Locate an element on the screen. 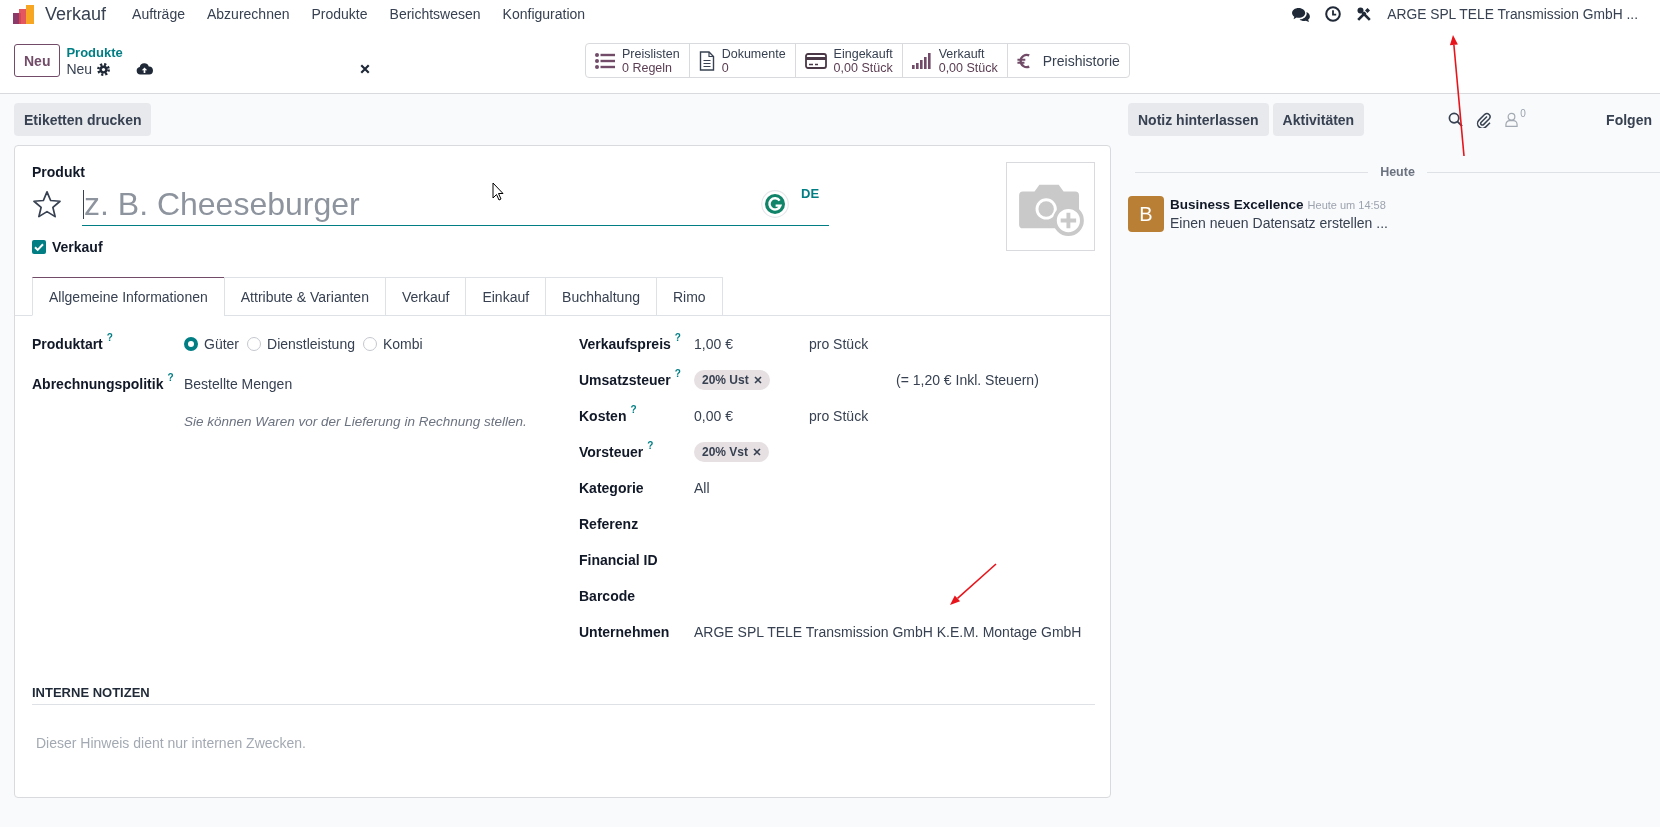 This screenshot has height=827, width=1660. field-label: Produktart is located at coordinates (67, 344).